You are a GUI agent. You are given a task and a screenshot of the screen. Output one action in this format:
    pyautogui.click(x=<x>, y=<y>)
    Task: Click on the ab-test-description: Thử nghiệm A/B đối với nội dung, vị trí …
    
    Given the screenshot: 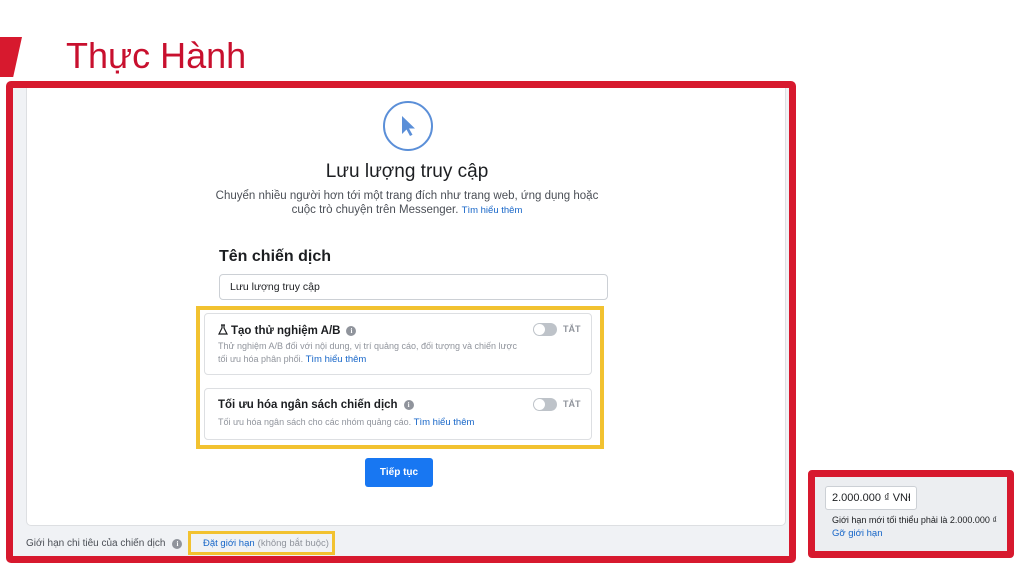 What is the action you would take?
    pyautogui.click(x=368, y=353)
    